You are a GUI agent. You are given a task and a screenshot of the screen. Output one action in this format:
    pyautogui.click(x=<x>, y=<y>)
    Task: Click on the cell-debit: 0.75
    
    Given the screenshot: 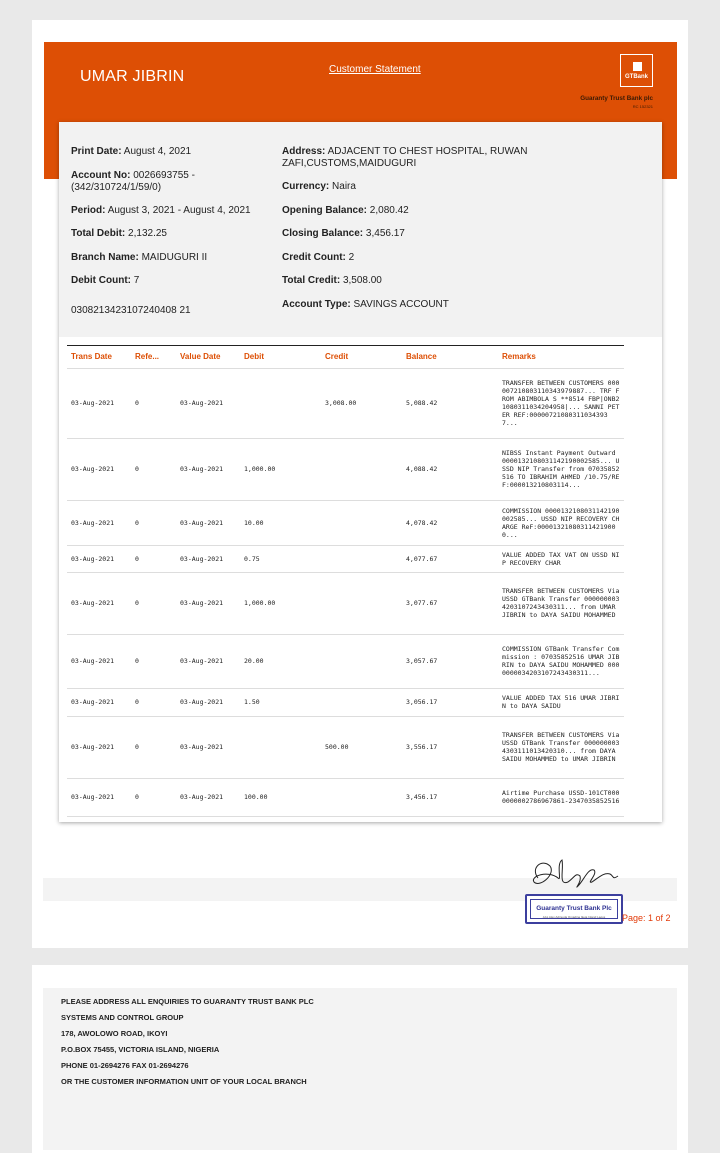 What is the action you would take?
    pyautogui.click(x=280, y=559)
    